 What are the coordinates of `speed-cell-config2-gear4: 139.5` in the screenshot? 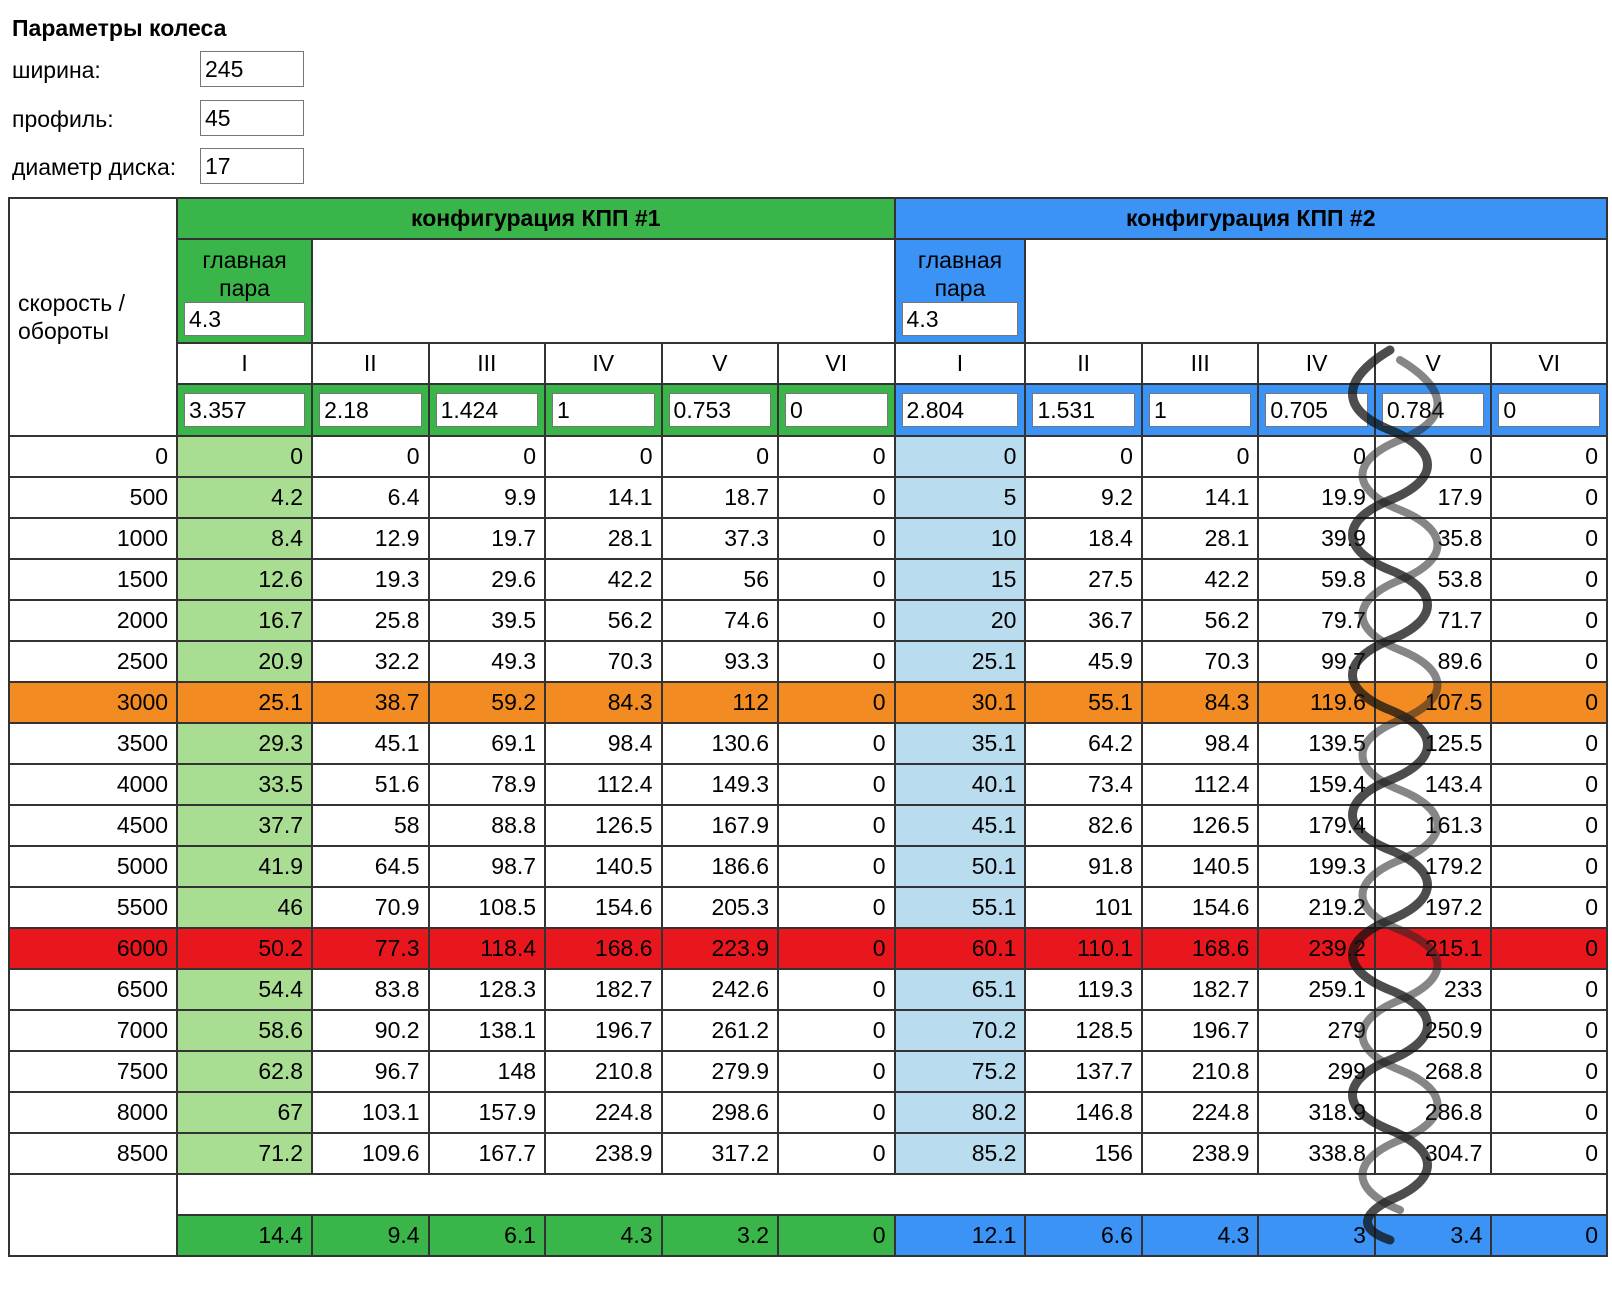 It's located at (1316, 743).